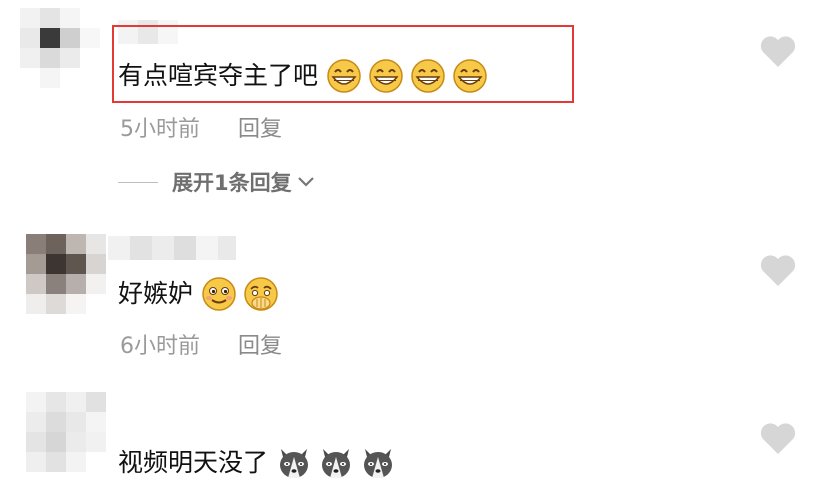 The image size is (825, 481). I want to click on comment-text: 视频明天没了, so click(193, 462).